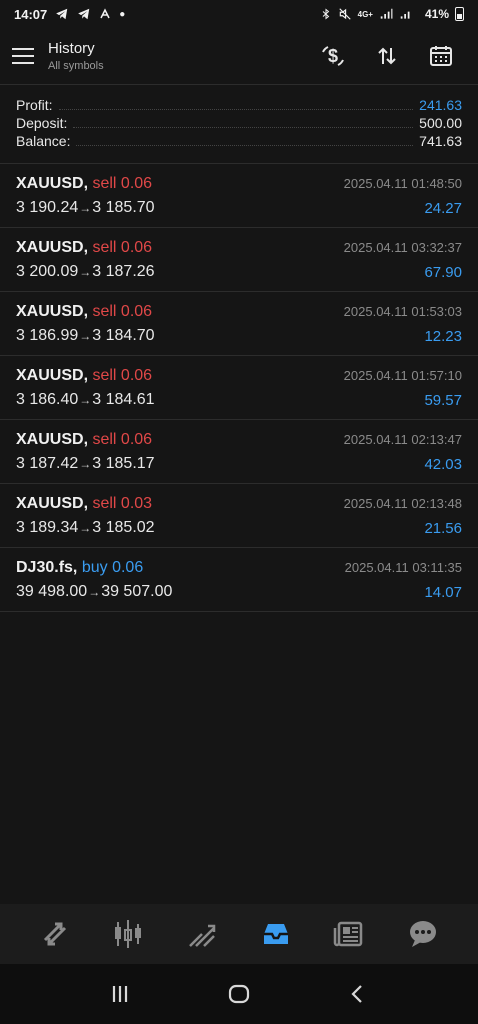 The width and height of the screenshot is (478, 1024). What do you see at coordinates (23, 56) in the screenshot?
I see `menu-icon` at bounding box center [23, 56].